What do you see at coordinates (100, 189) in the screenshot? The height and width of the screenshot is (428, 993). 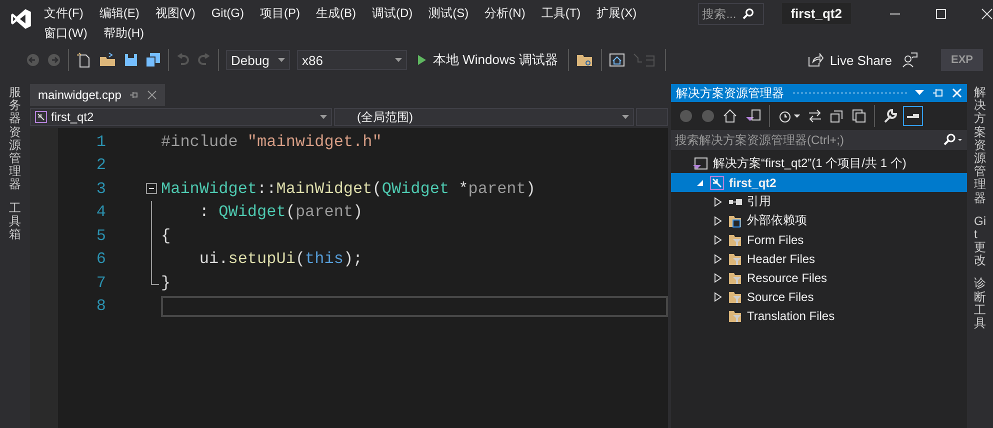 I see `line-number: 3` at bounding box center [100, 189].